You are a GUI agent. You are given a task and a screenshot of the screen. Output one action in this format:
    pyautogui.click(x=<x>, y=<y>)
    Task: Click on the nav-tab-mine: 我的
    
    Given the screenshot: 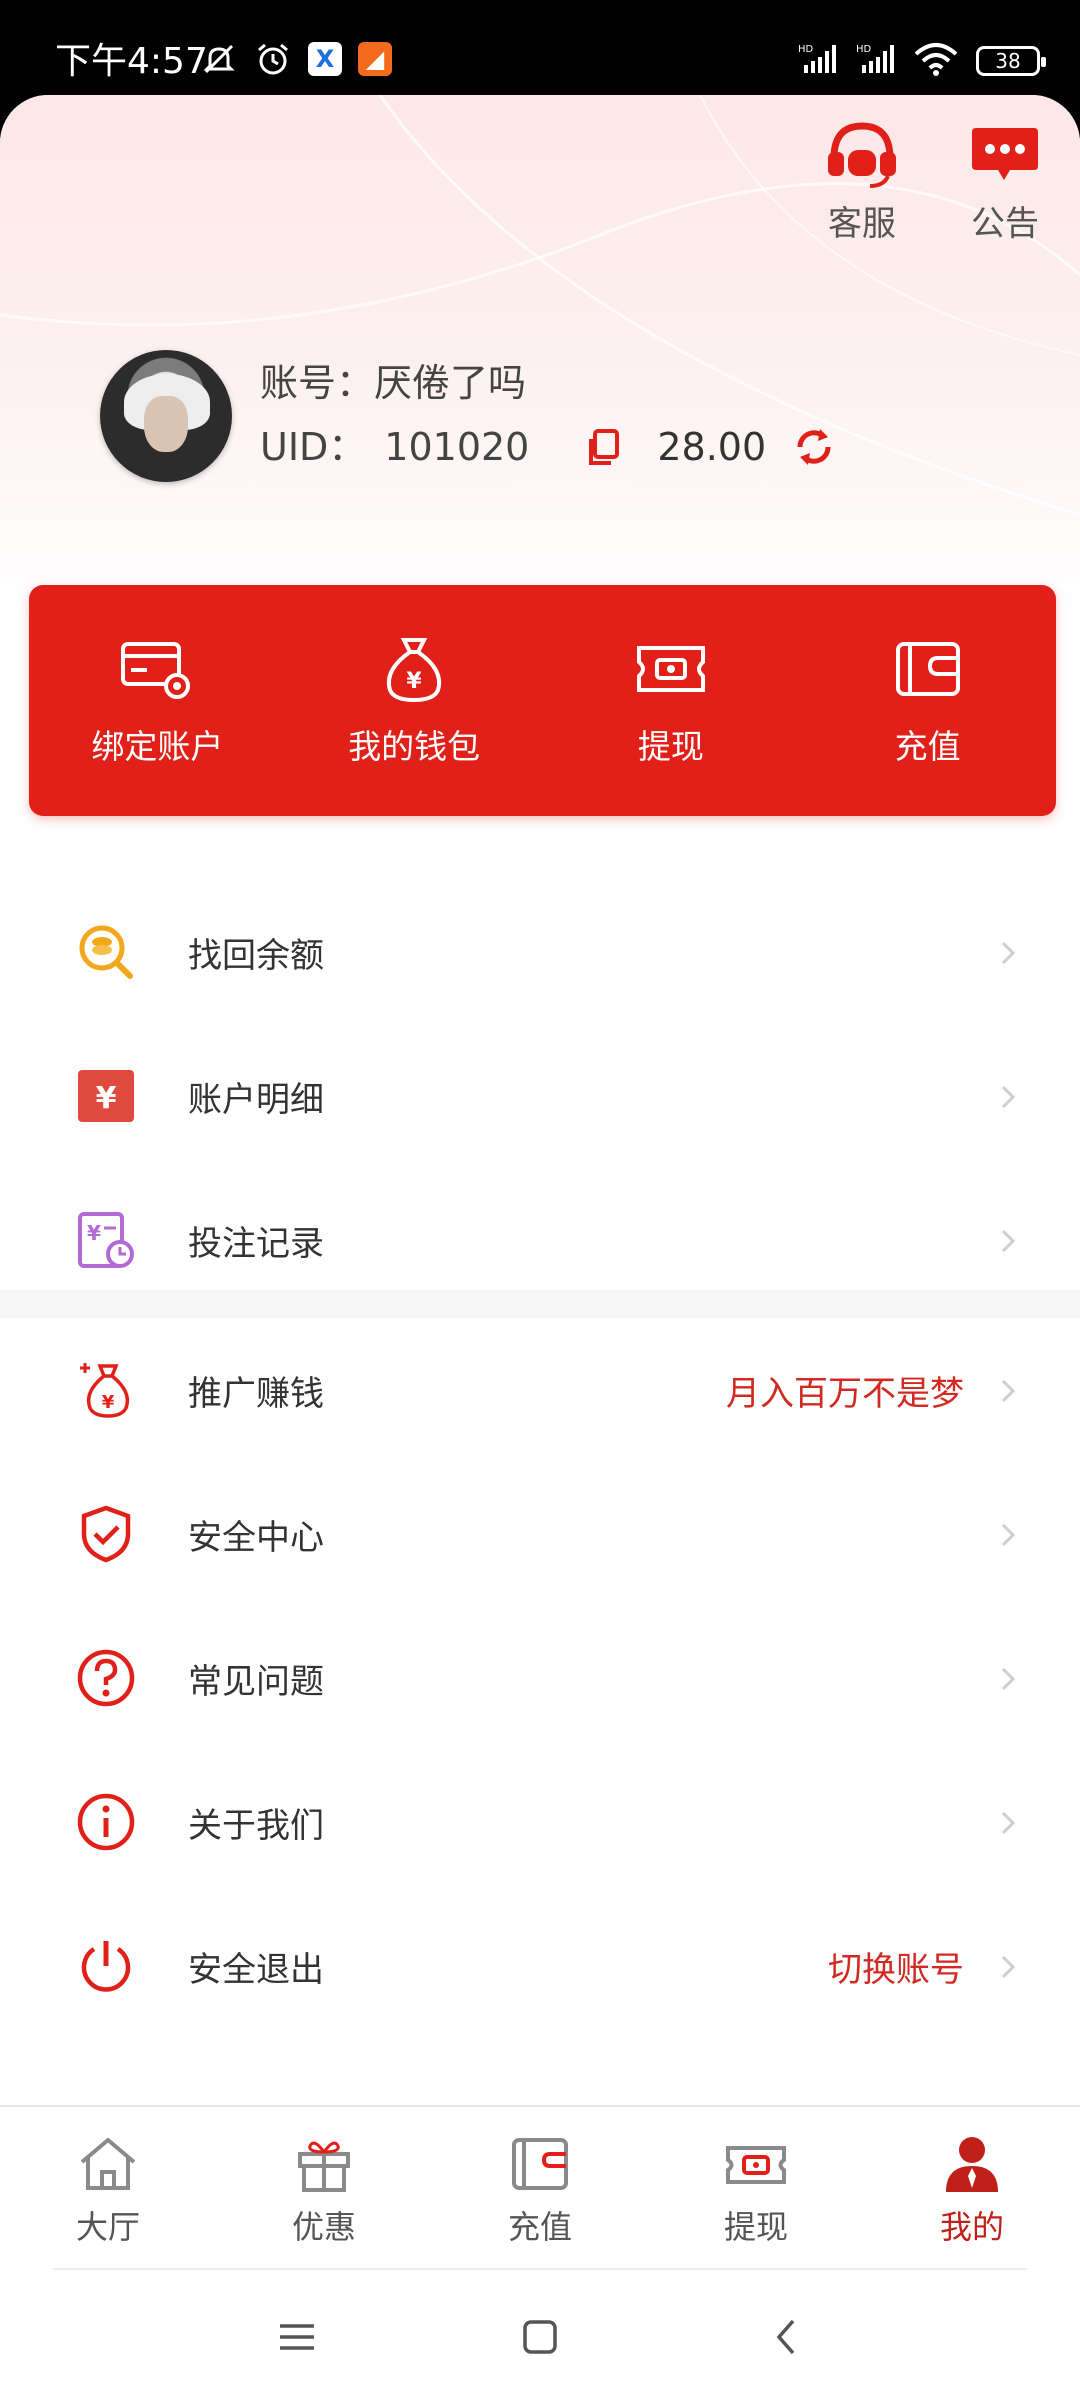 What is the action you would take?
    pyautogui.click(x=972, y=2188)
    